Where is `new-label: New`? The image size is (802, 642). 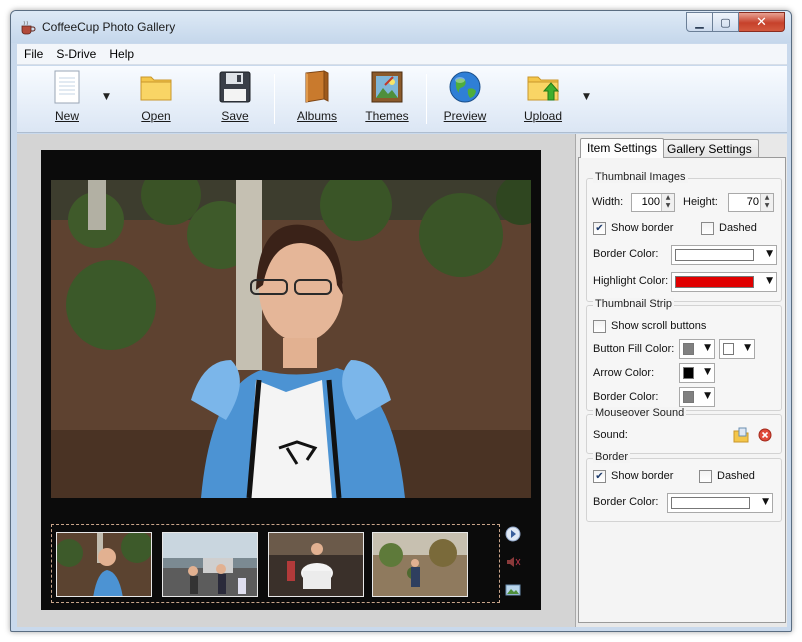 new-label: New is located at coordinates (66, 116).